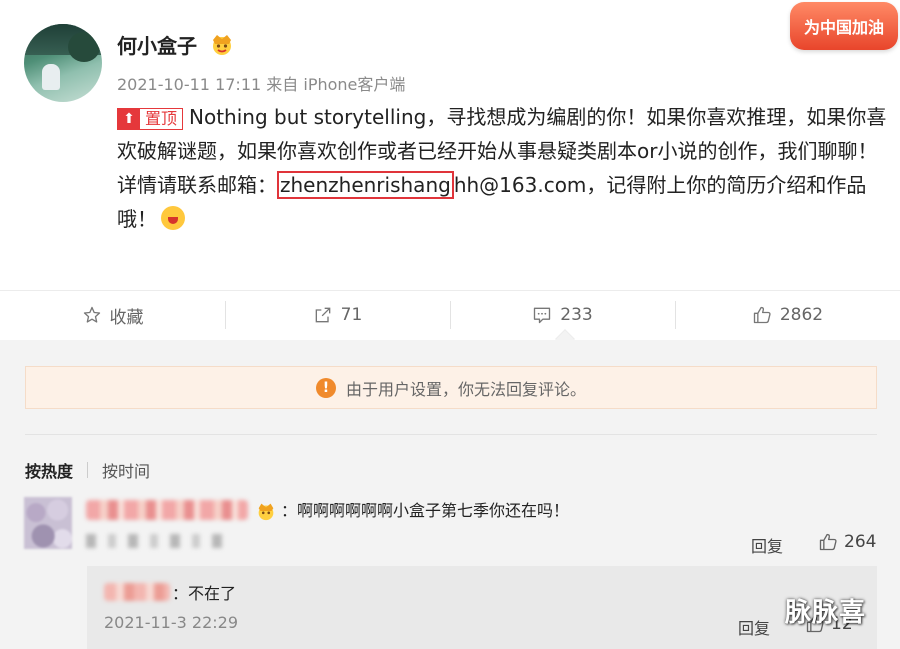 The height and width of the screenshot is (649, 900). I want to click on action-bar: 收藏 71 233 2862, so click(450, 315).